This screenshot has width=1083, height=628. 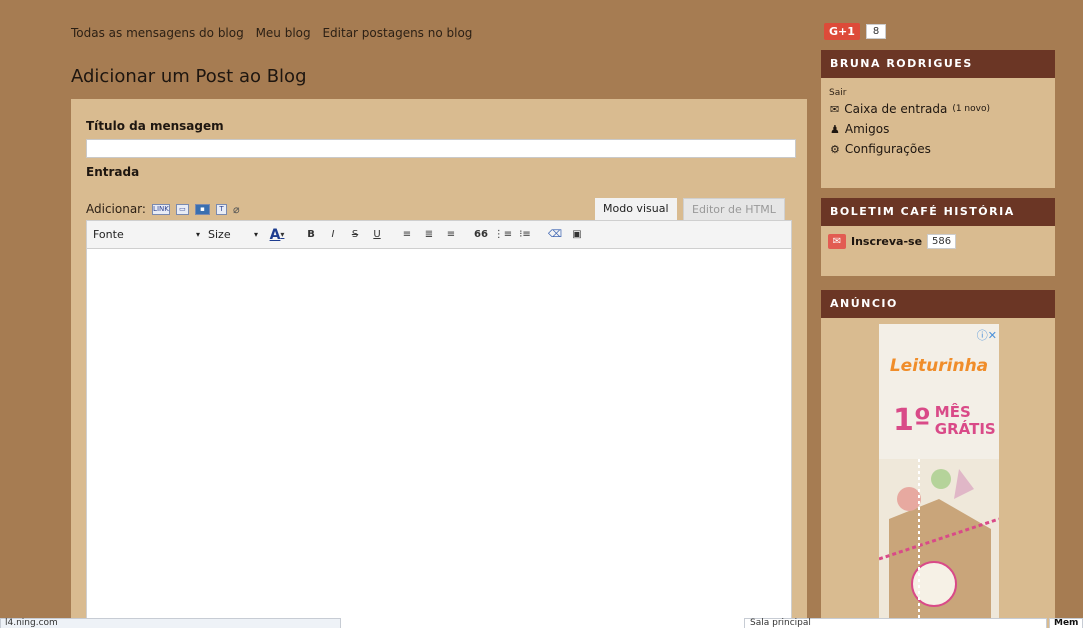 What do you see at coordinates (189, 76) in the screenshot?
I see `page-title: Adicionar um Post ao Blog` at bounding box center [189, 76].